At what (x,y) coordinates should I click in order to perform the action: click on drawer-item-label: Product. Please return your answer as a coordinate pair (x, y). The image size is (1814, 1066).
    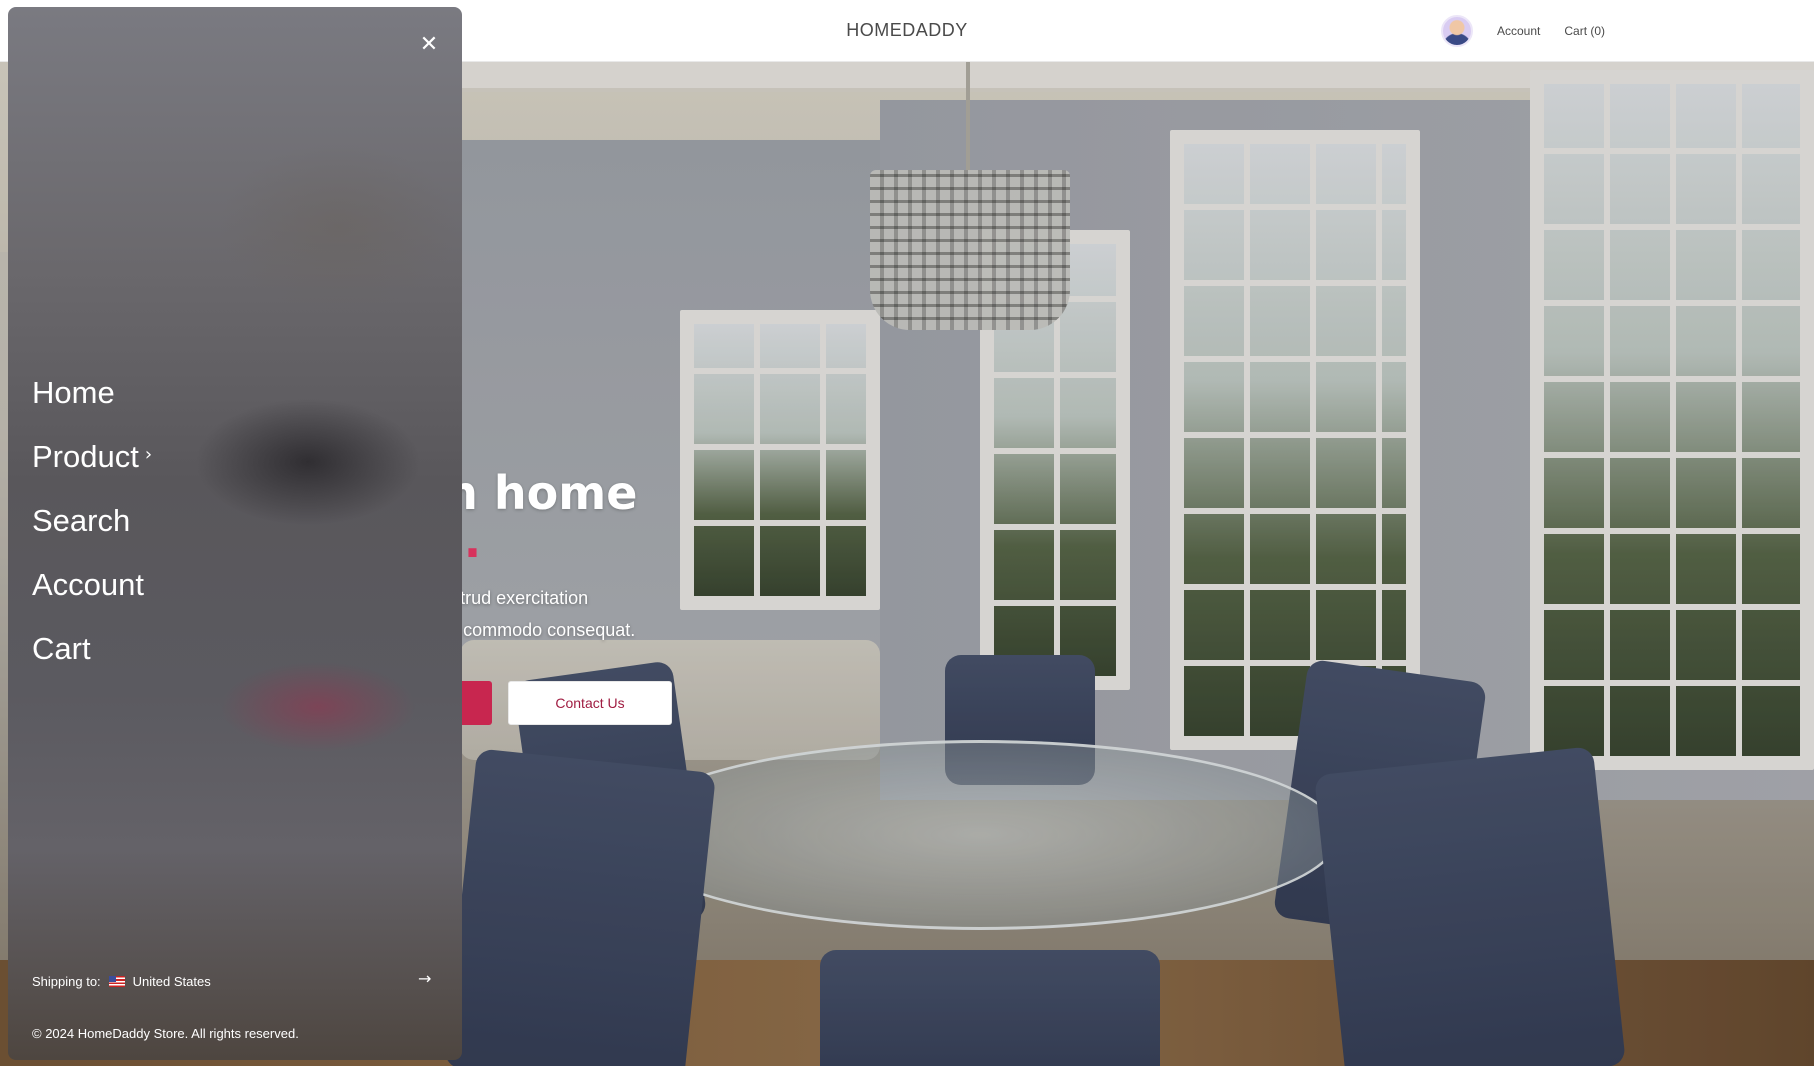
    Looking at the image, I should click on (85, 456).